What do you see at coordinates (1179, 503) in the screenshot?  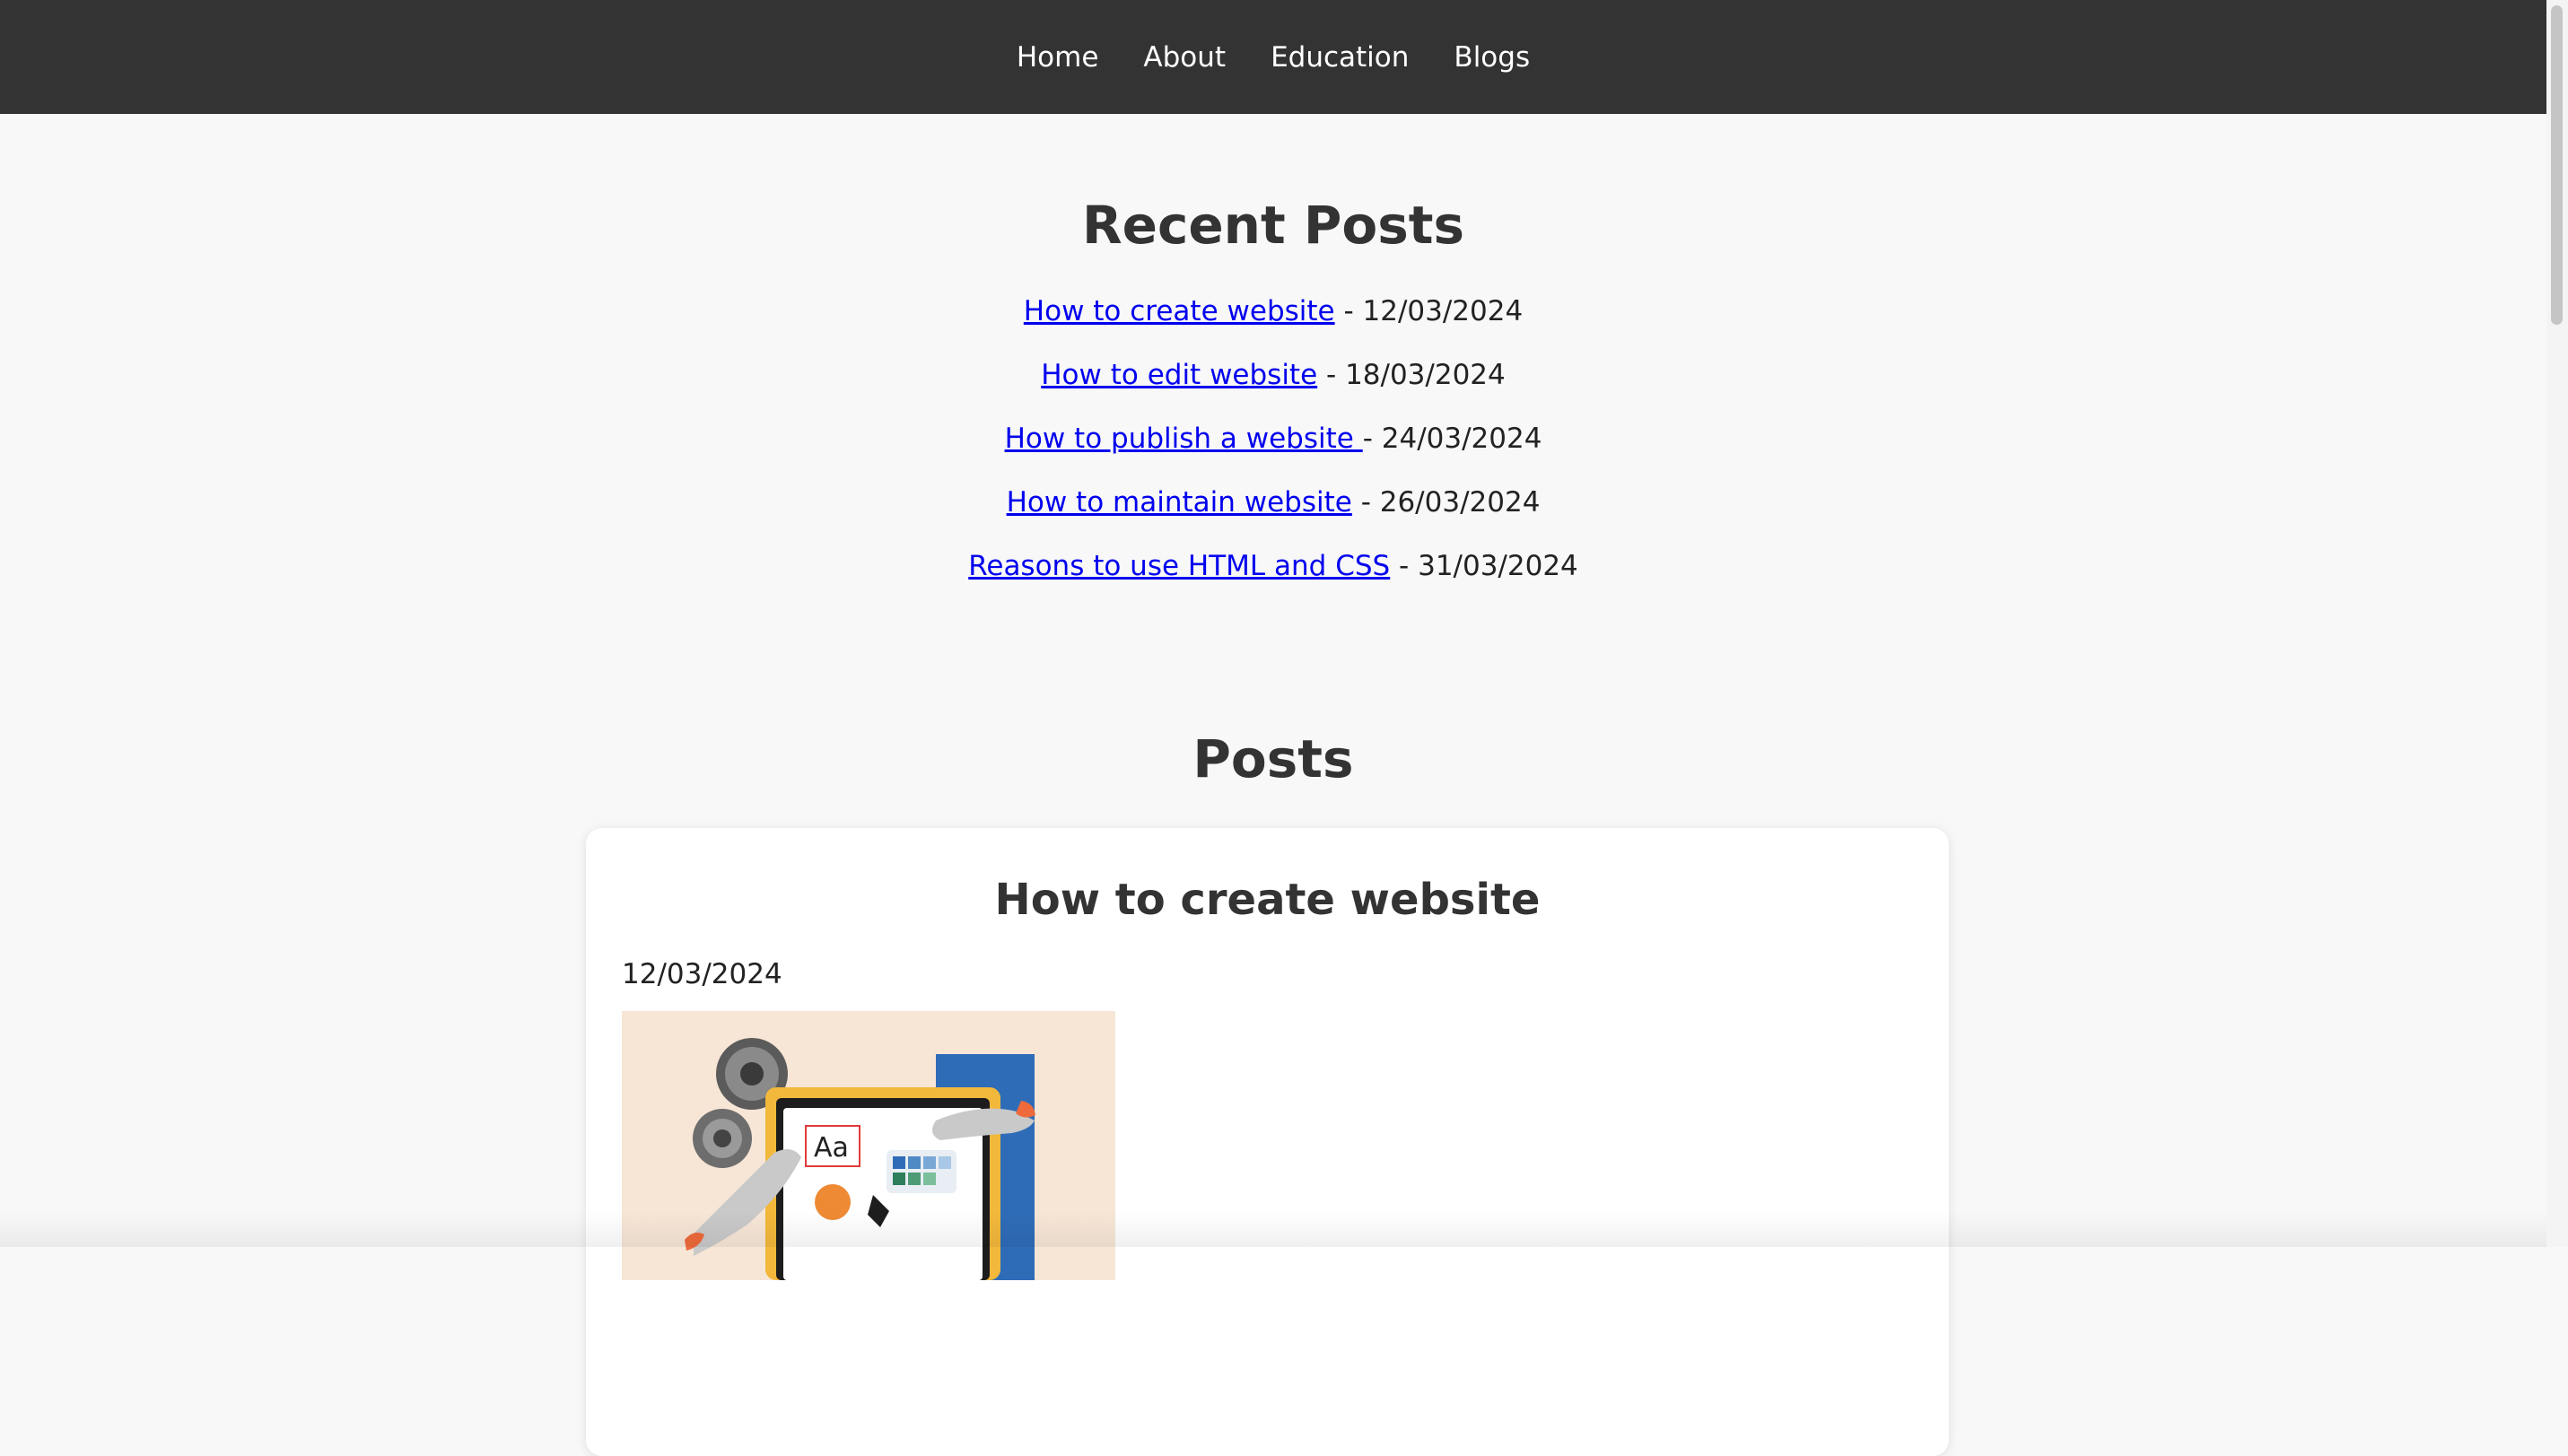 I see `recent-post-link: How to maintain website` at bounding box center [1179, 503].